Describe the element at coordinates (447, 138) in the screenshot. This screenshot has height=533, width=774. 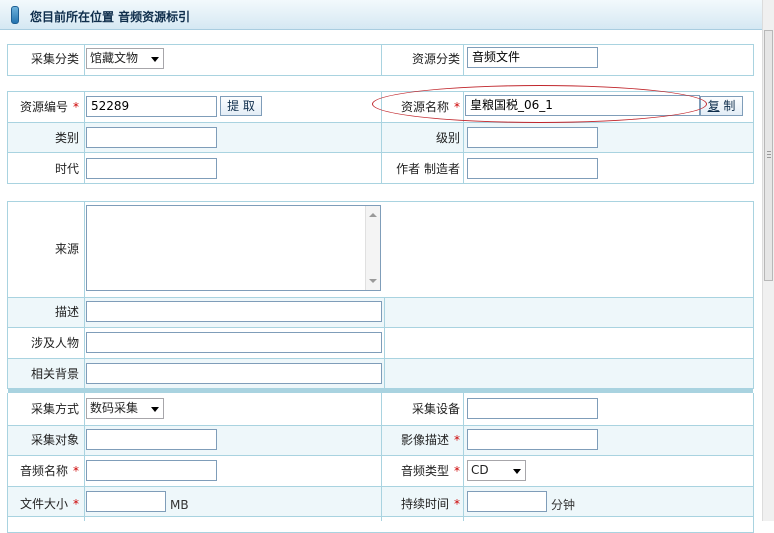
I see `level-label: 级别` at that location.